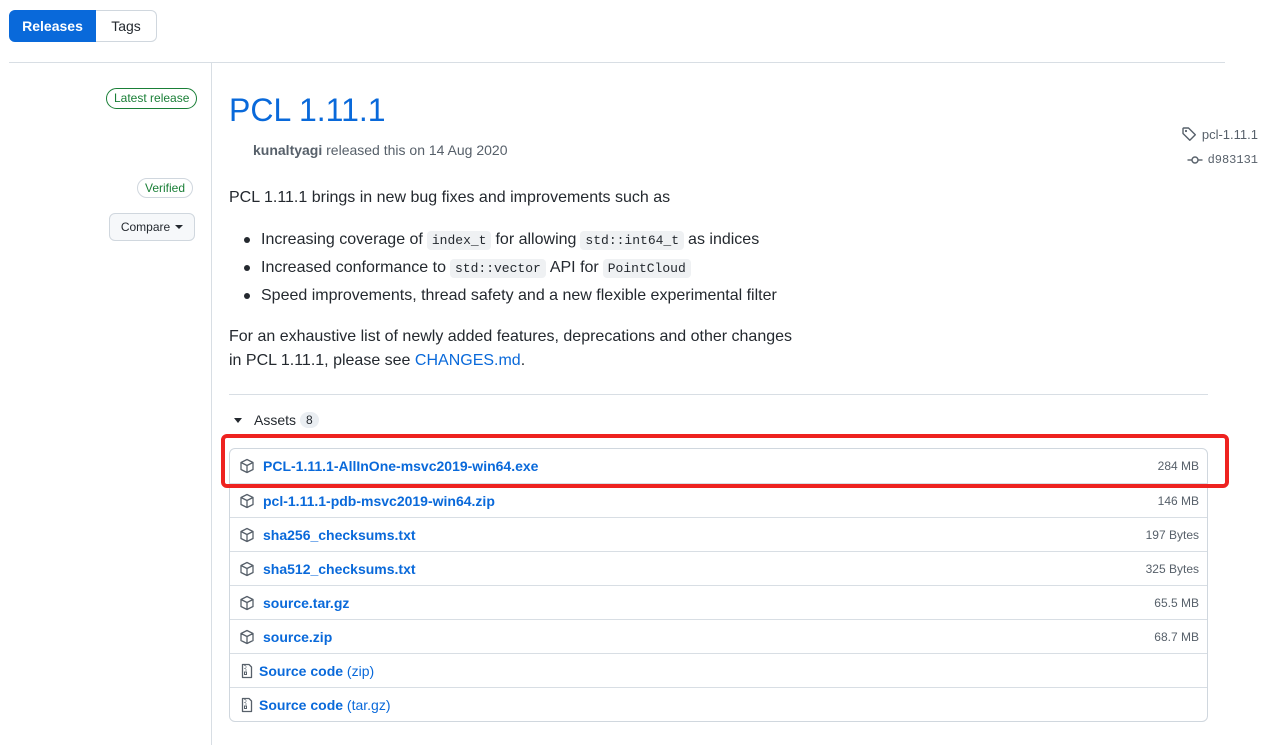  What do you see at coordinates (417, 150) in the screenshot?
I see `release-date-text: released this on 14 Aug 2020` at bounding box center [417, 150].